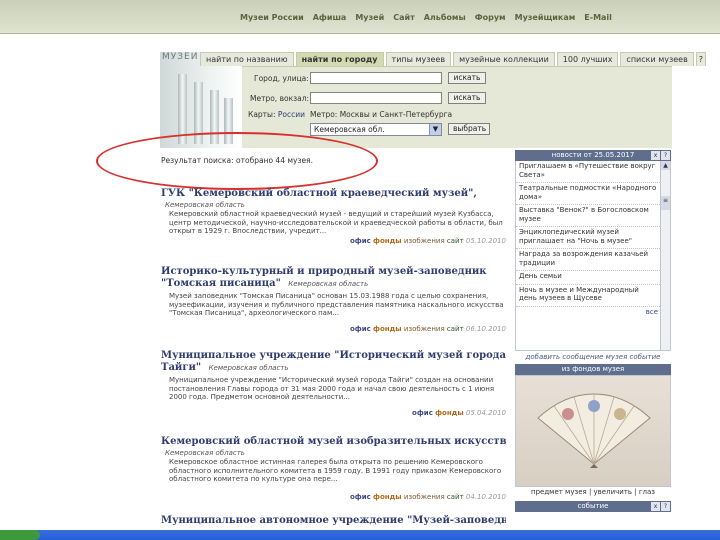  Describe the element at coordinates (445, 17) in the screenshot. I see `nav-link-albums: Альбомы` at that location.